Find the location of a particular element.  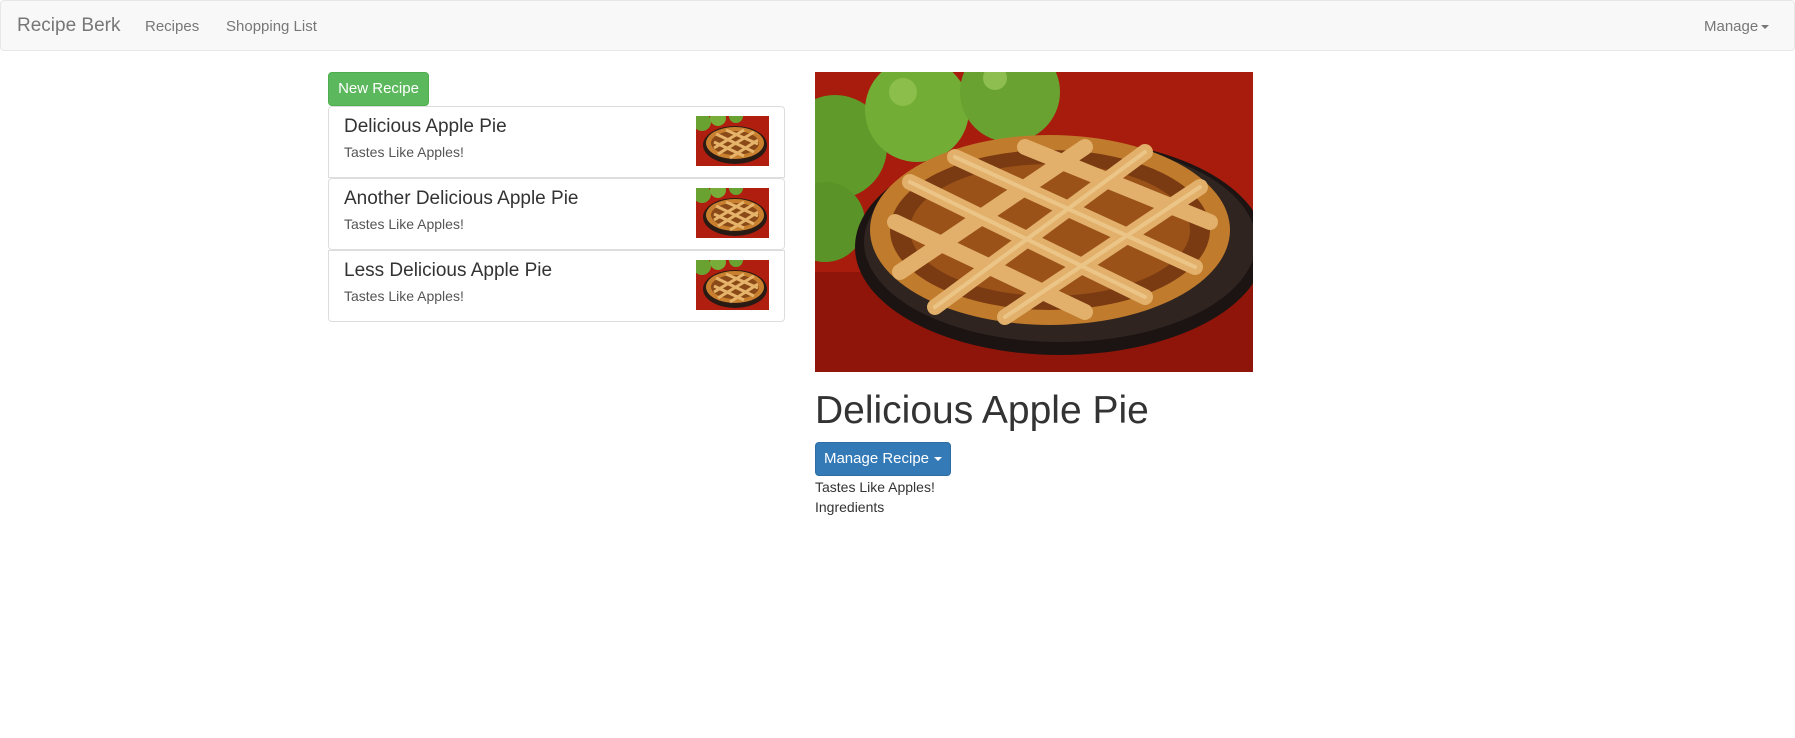

recipe-detail-title: Delicious Apple Pie is located at coordinates (982, 410).